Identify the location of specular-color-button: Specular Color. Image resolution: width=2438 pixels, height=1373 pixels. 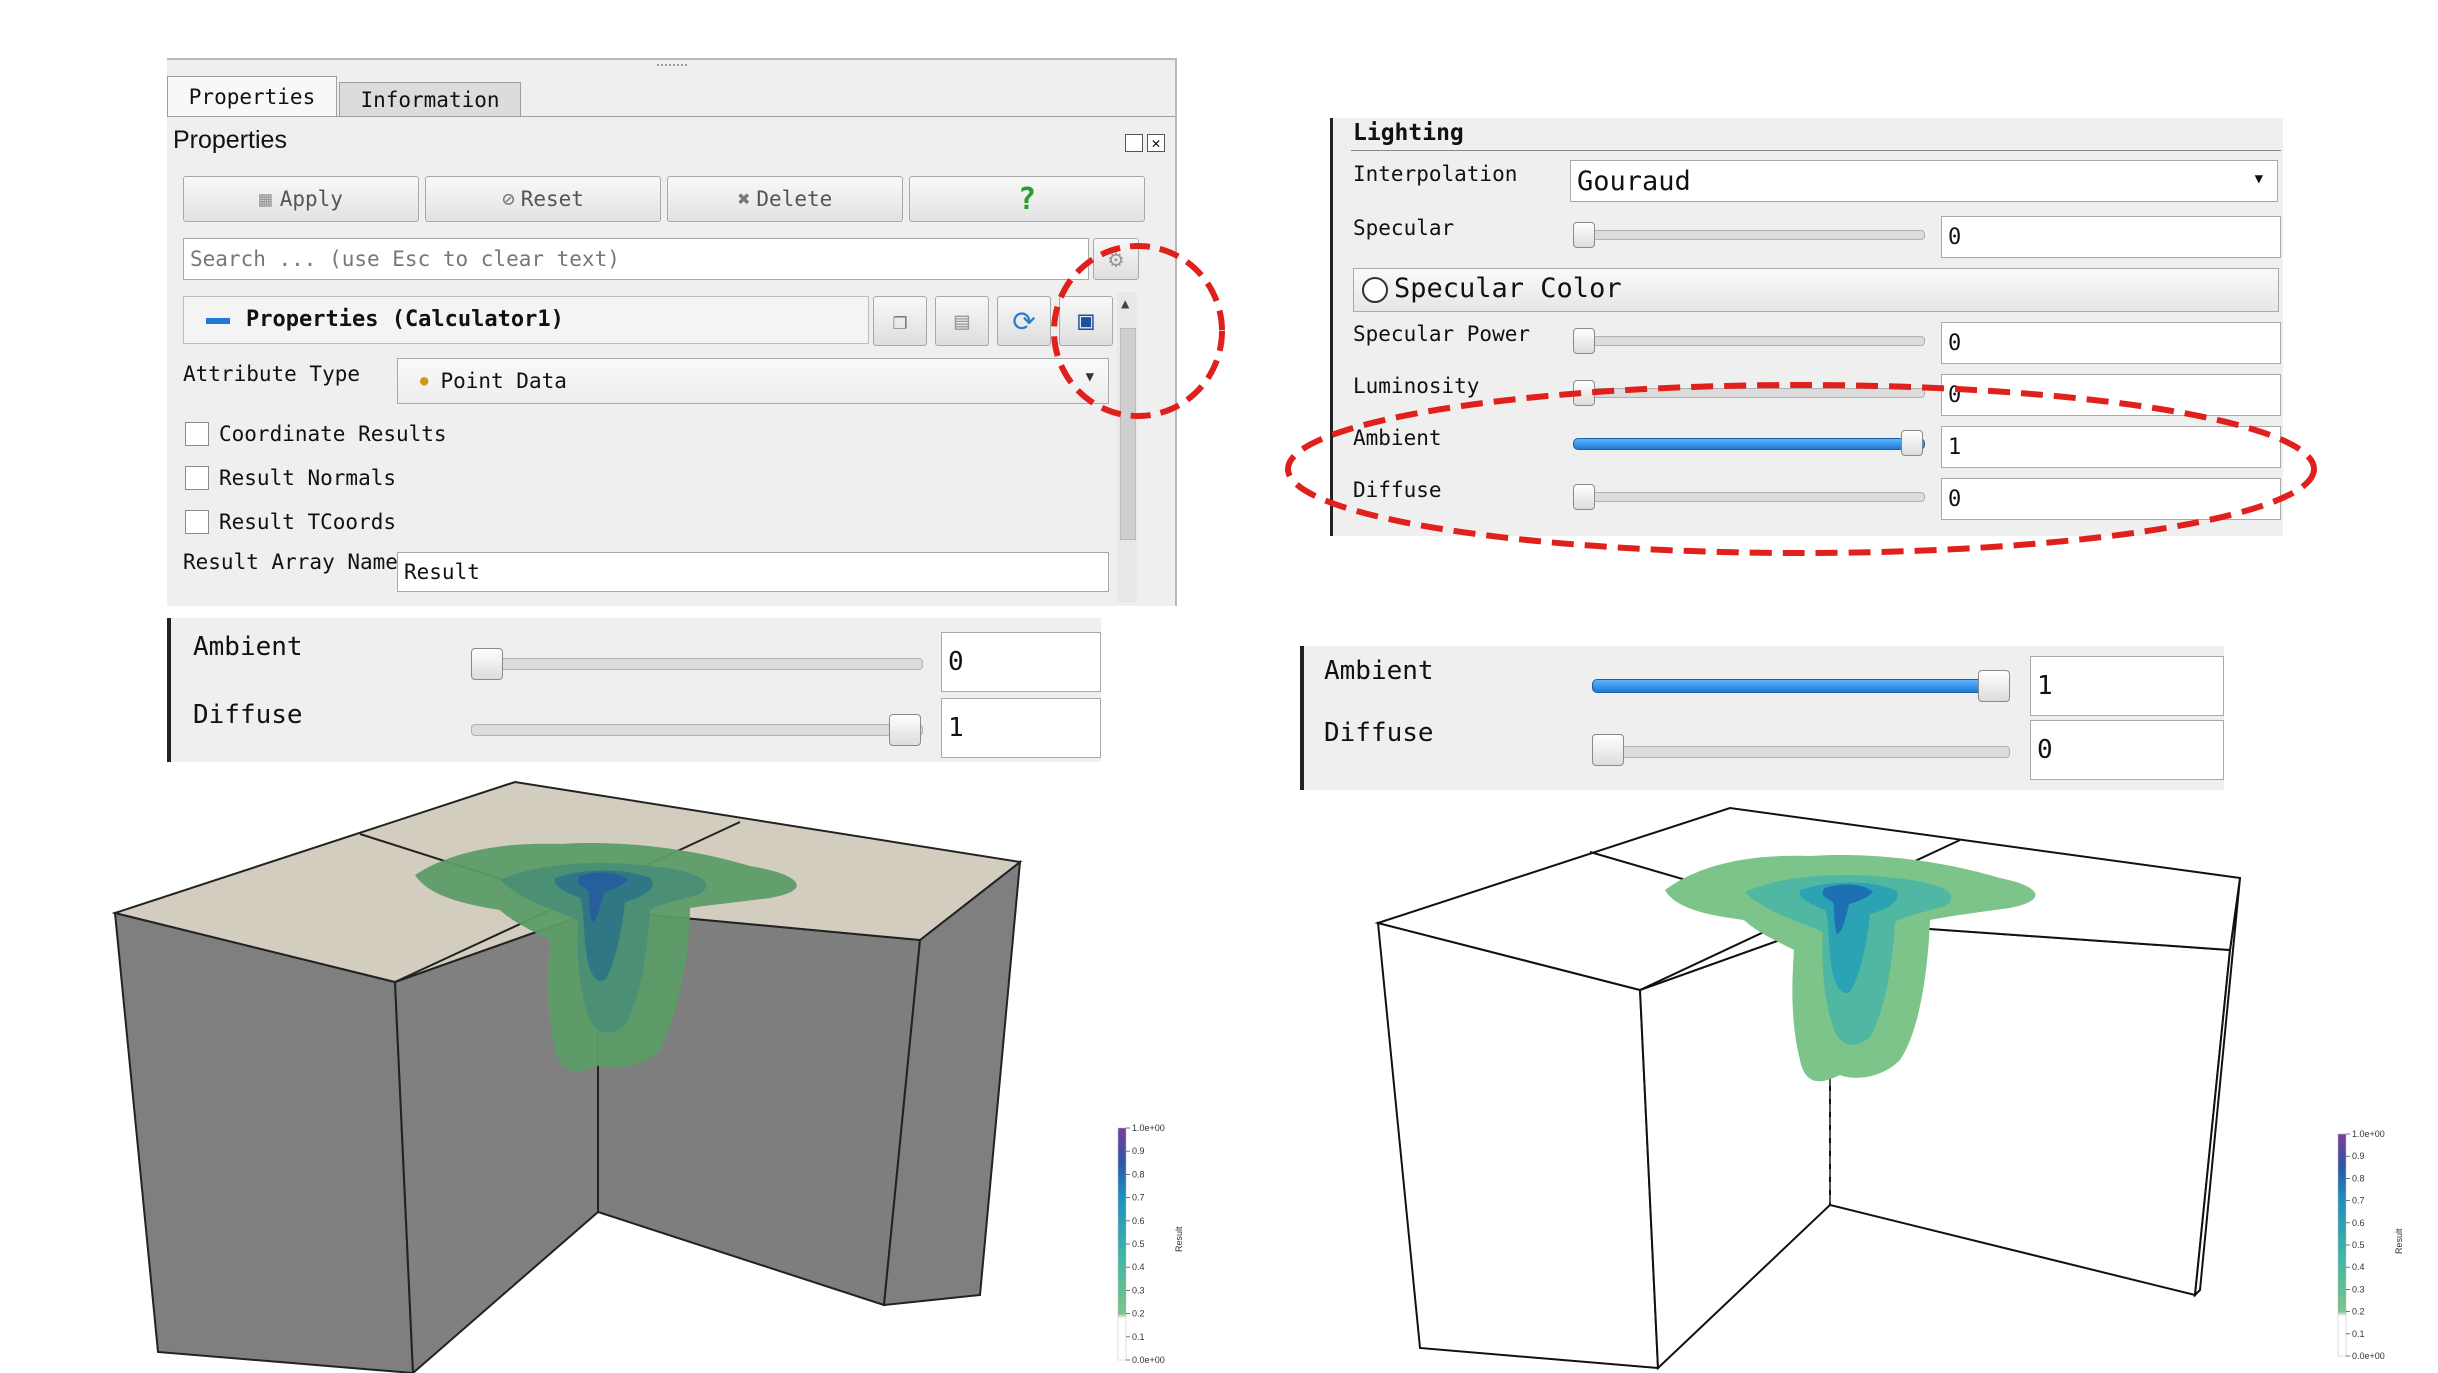
(1816, 290).